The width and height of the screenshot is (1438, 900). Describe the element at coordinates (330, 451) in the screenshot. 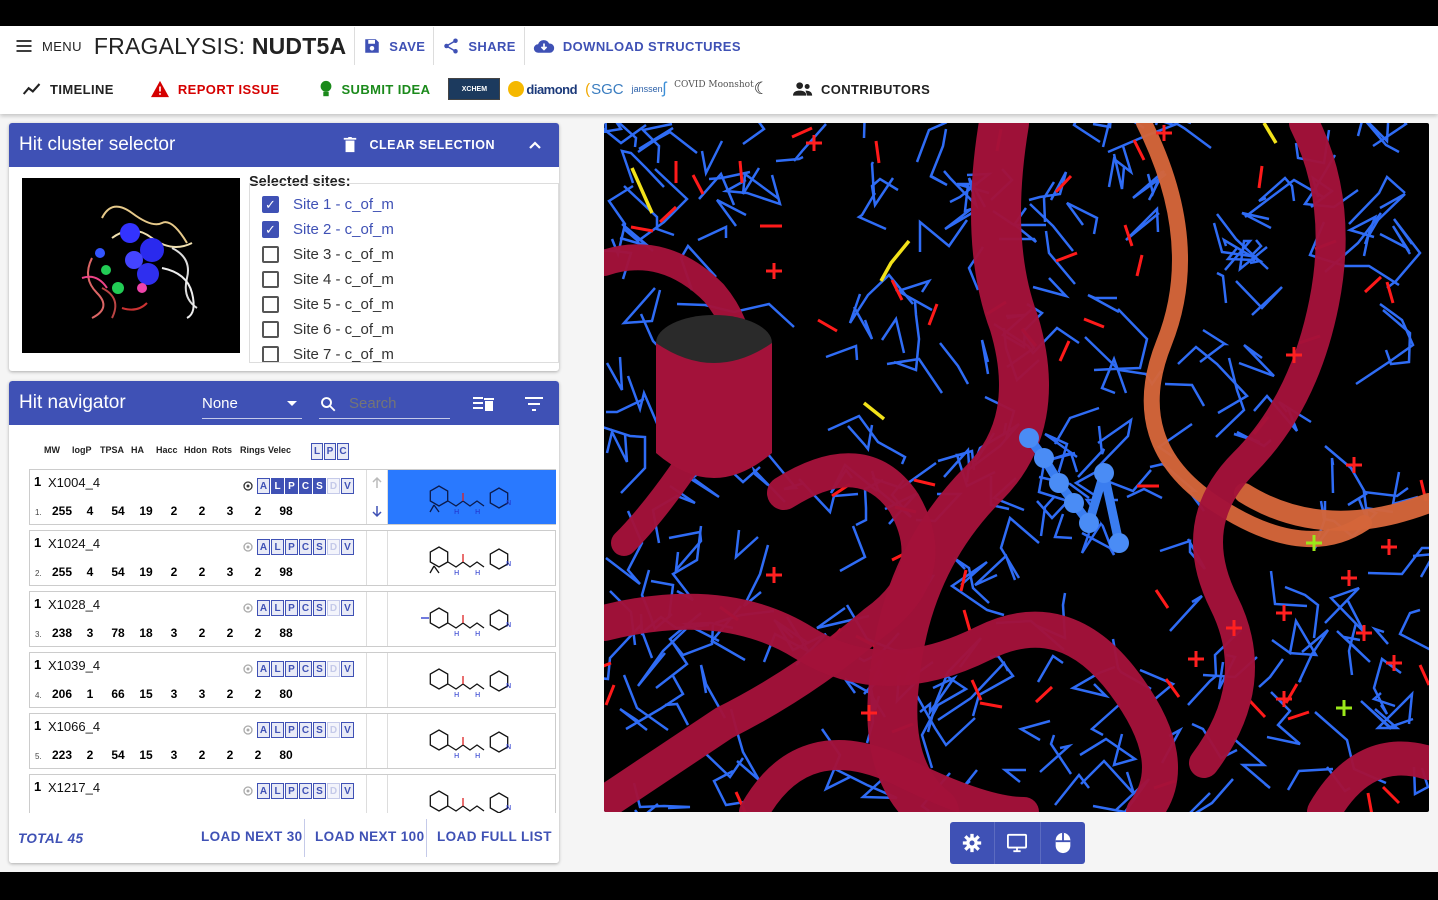

I see `lpc-toggle: P` at that location.